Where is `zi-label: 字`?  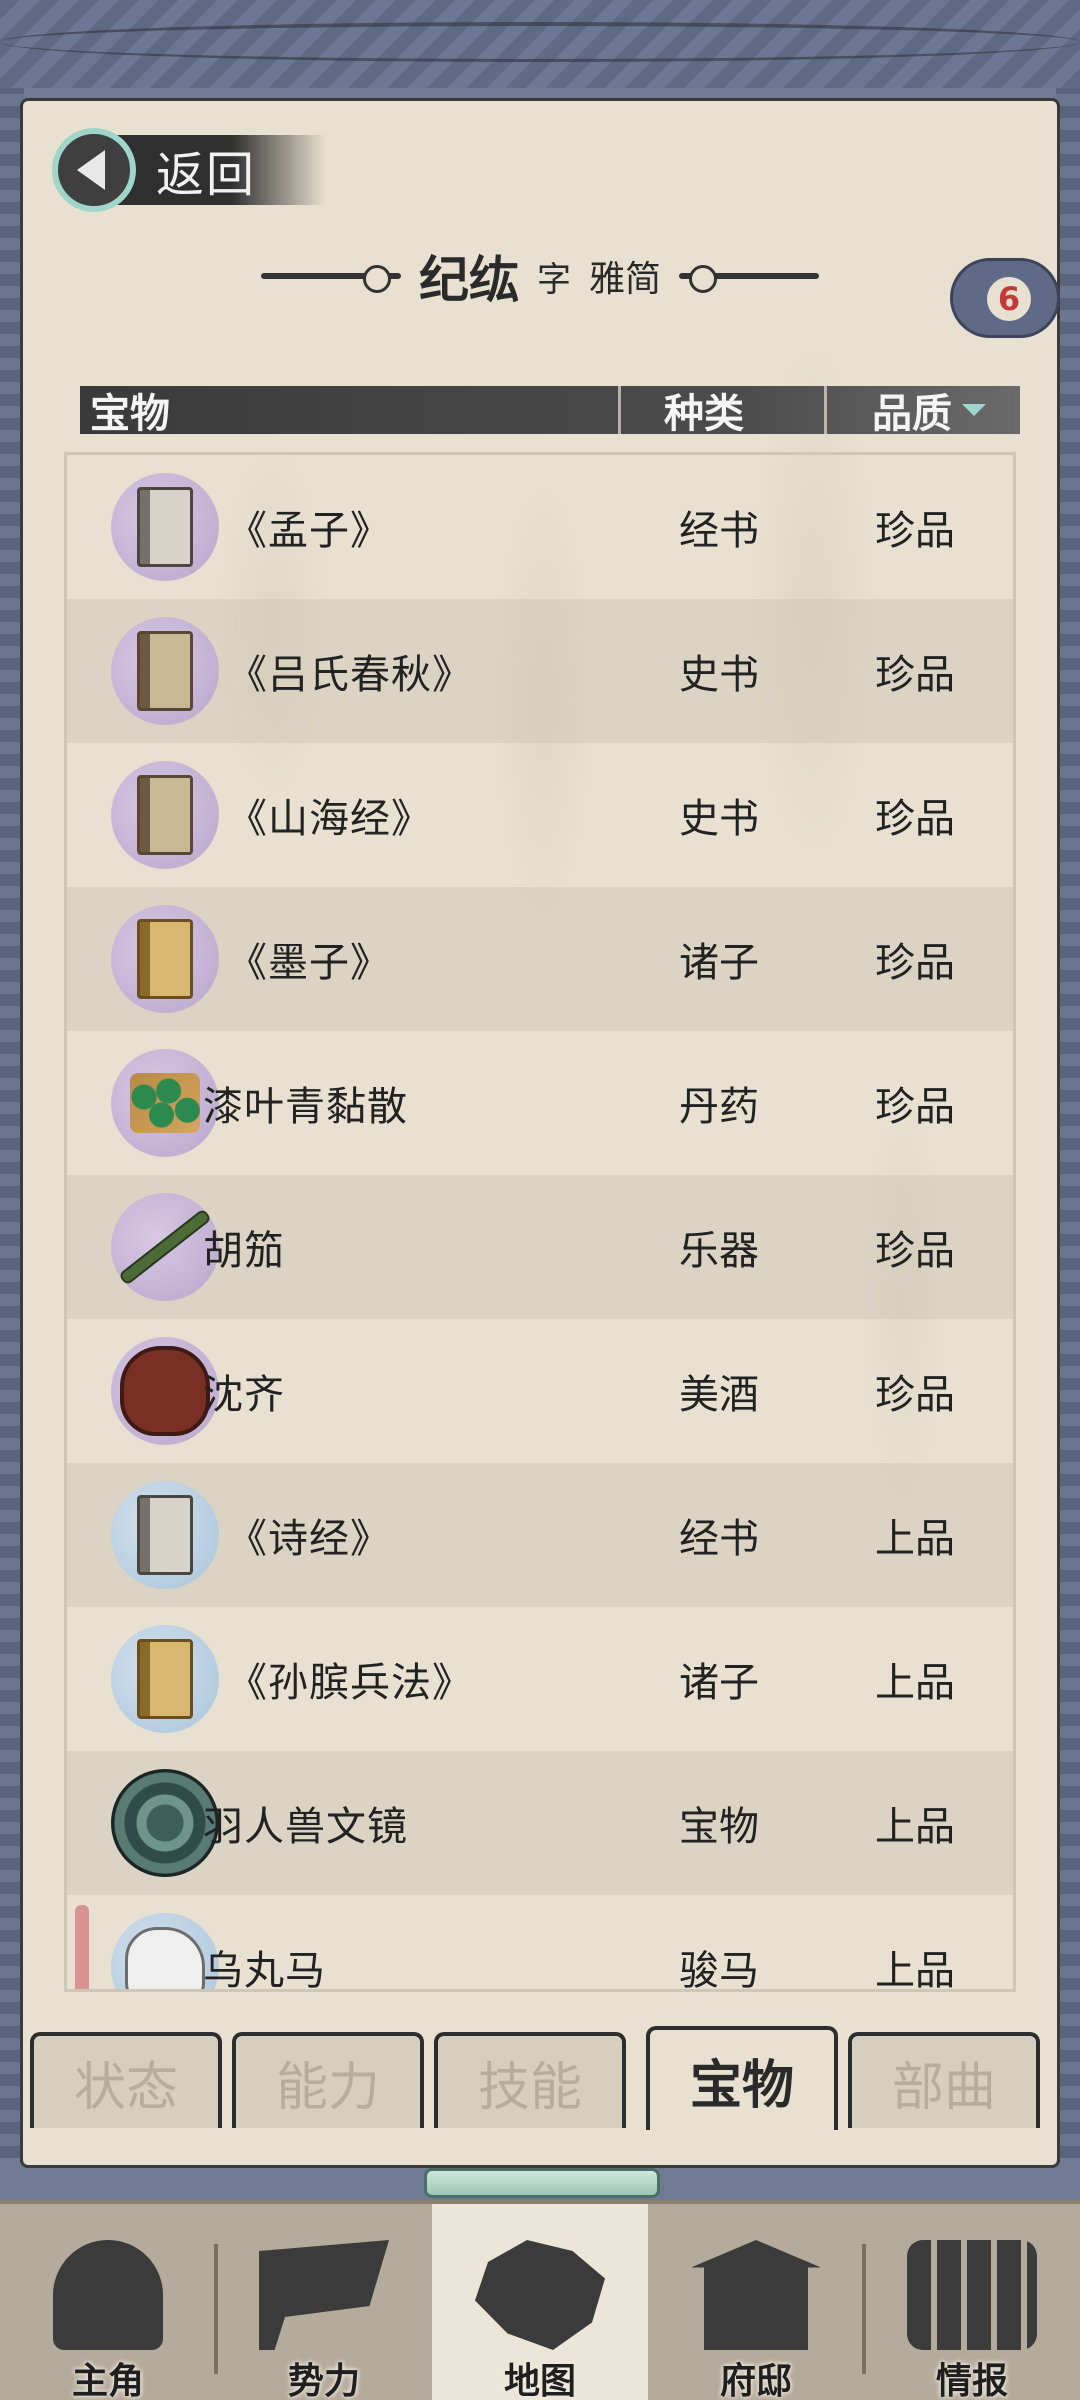 zi-label: 字 is located at coordinates (553, 279).